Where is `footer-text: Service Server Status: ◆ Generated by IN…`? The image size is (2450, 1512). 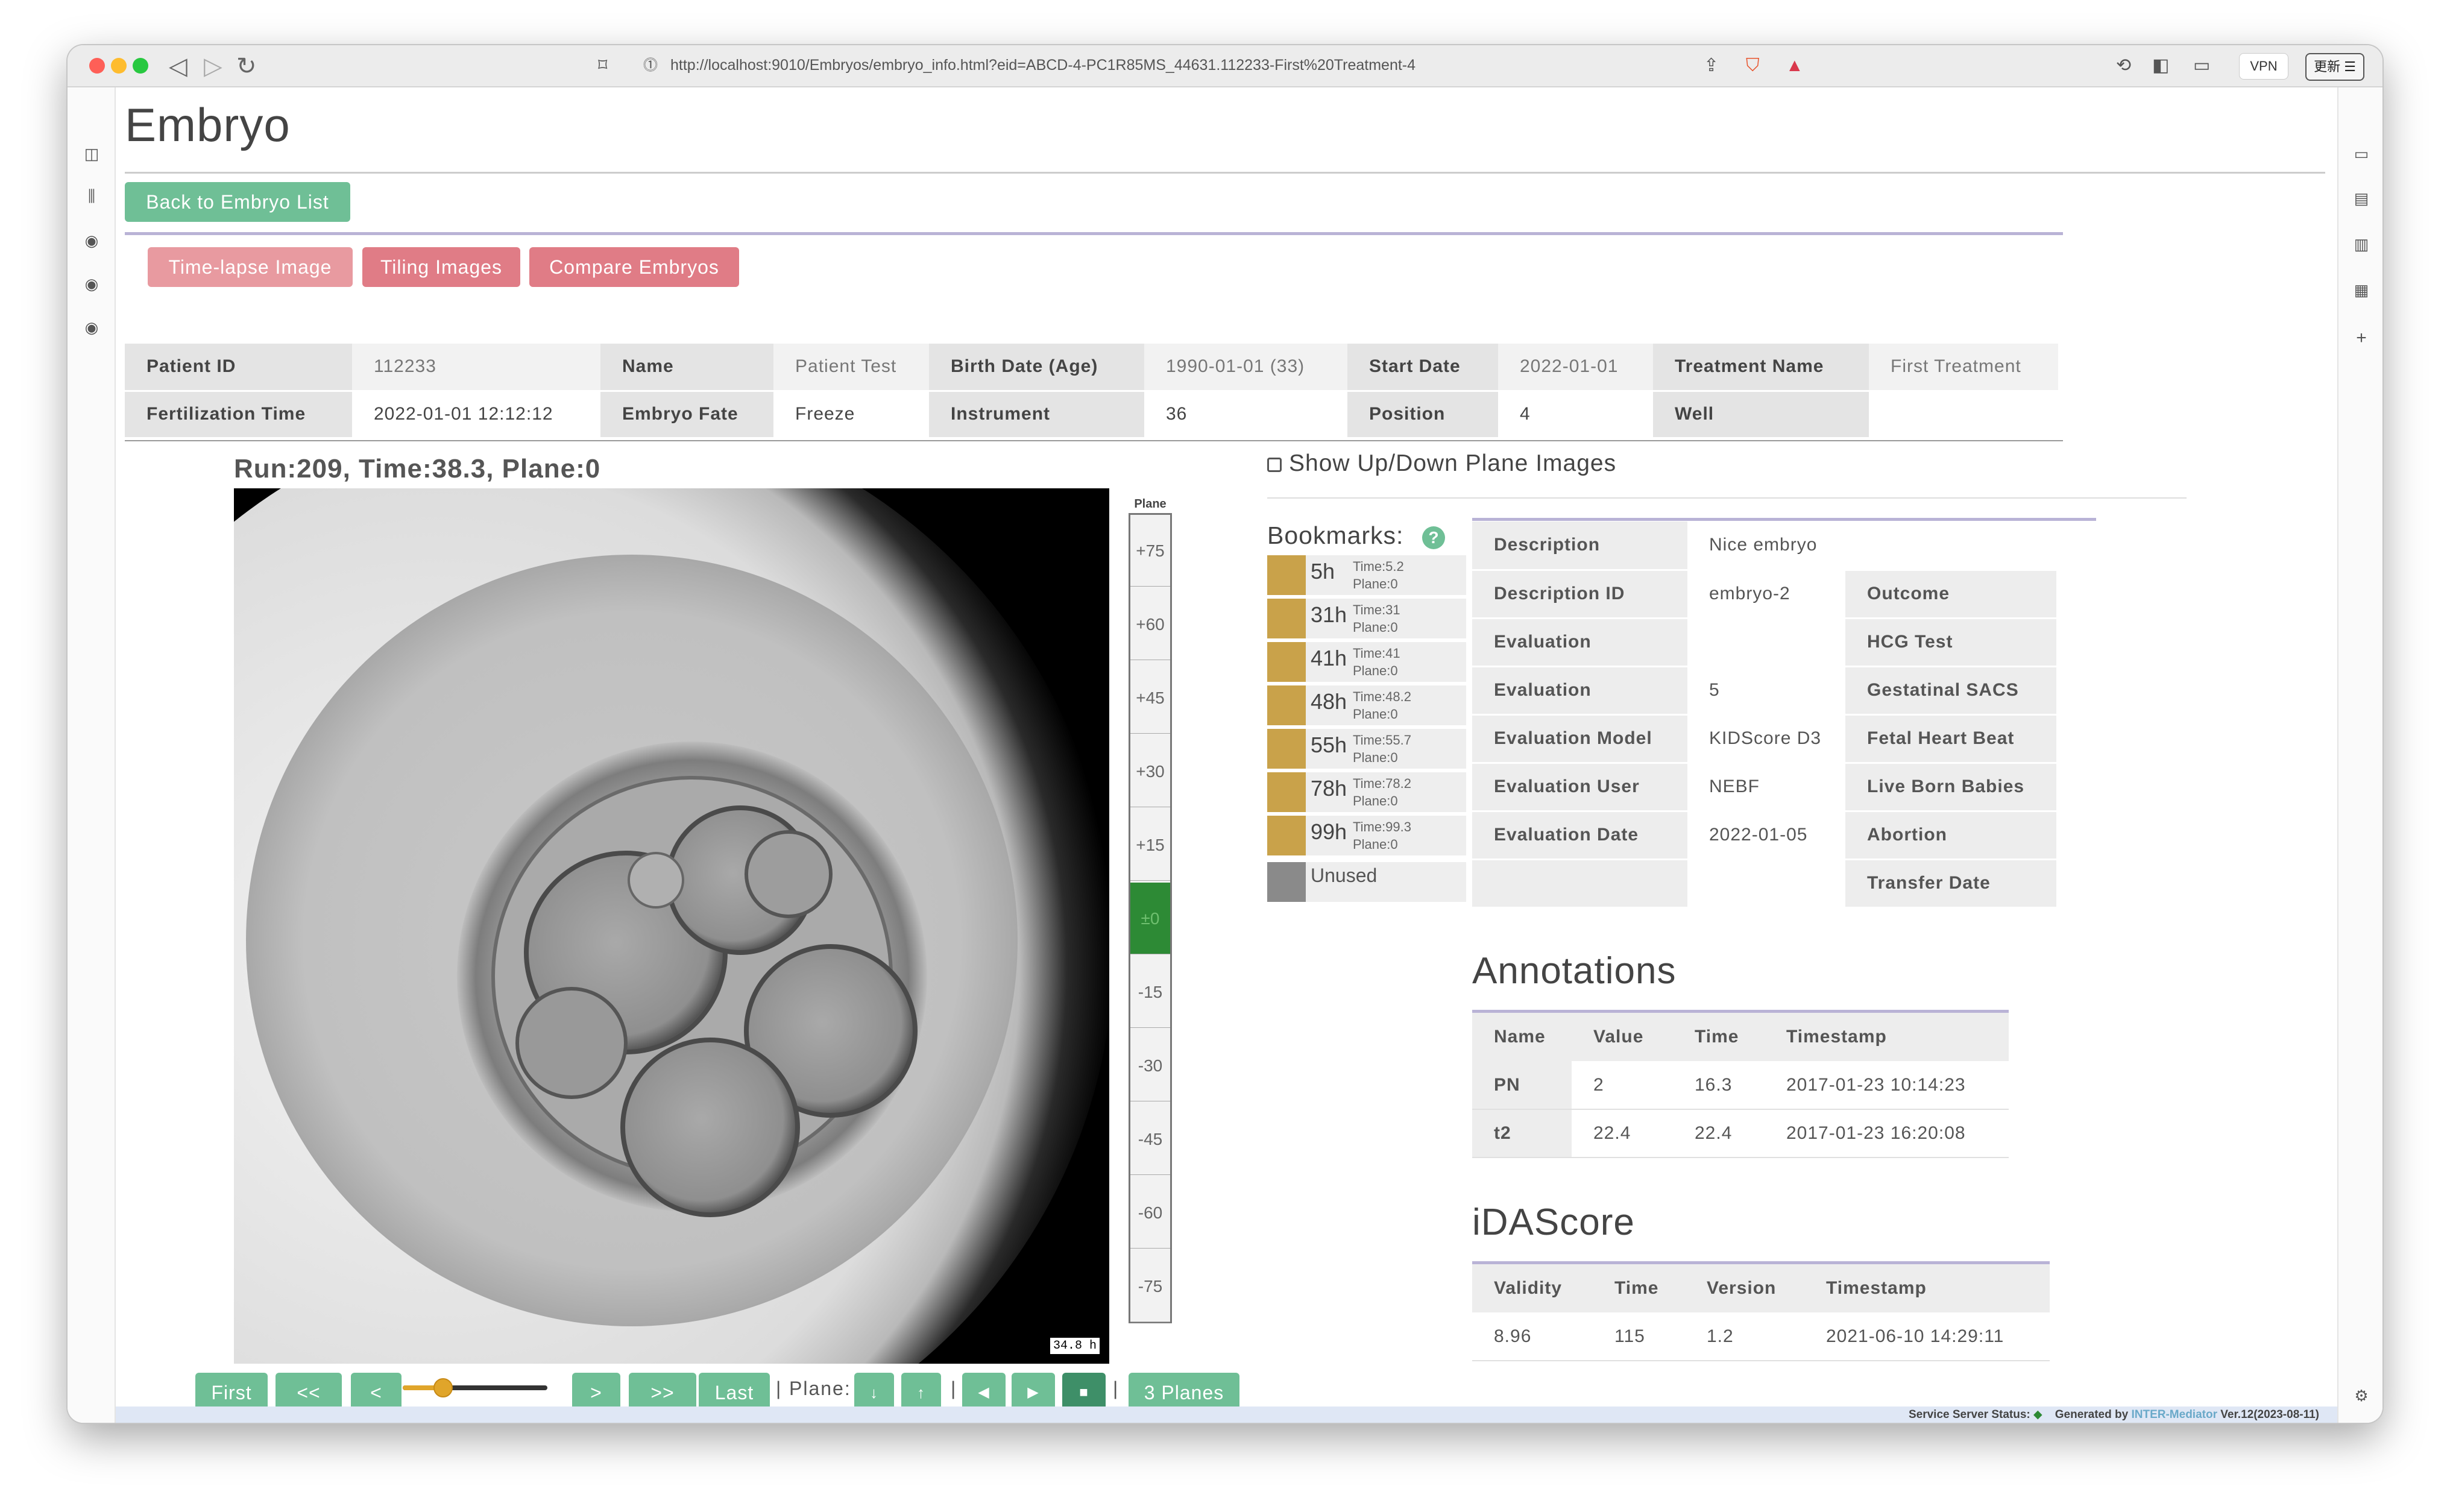 footer-text: Service Server Status: ◆ Generated by IN… is located at coordinates (2114, 1415).